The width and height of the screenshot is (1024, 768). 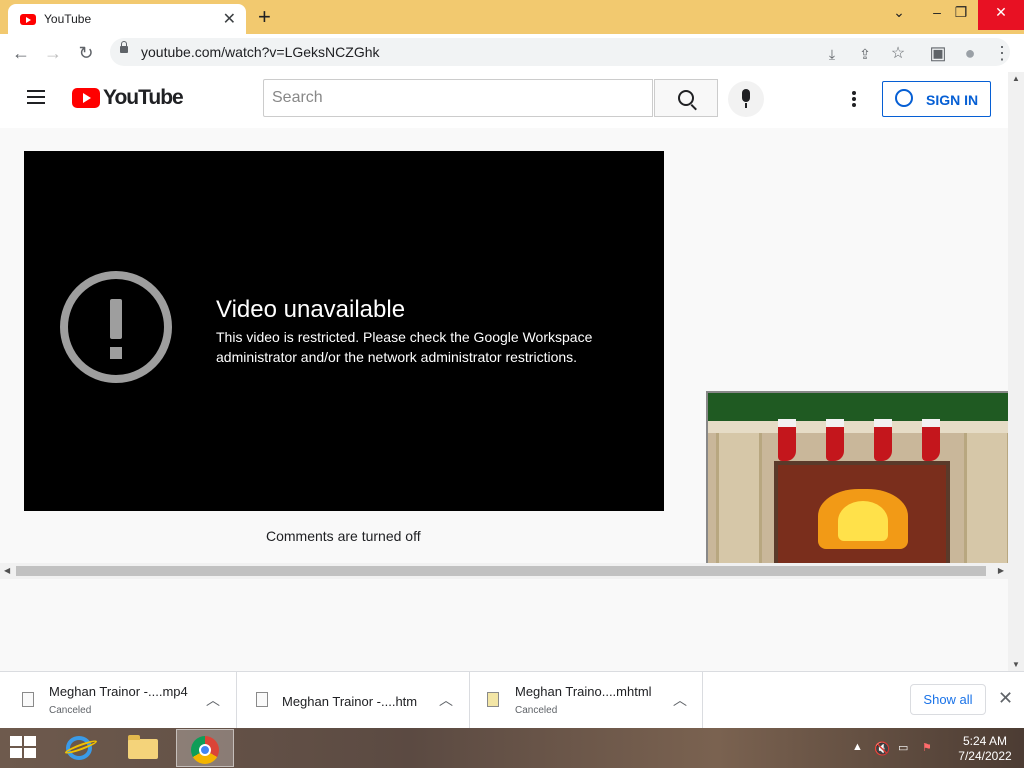 I want to click on horizontal-scroll-thumb, so click(x=501, y=571).